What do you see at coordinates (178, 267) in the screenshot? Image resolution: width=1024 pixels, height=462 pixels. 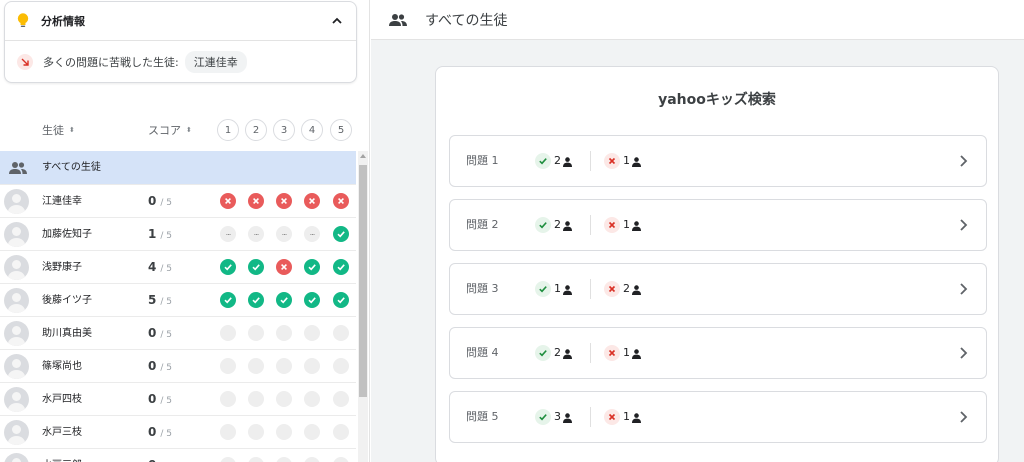 I see `student-row: 浅野康子 4/ 5` at bounding box center [178, 267].